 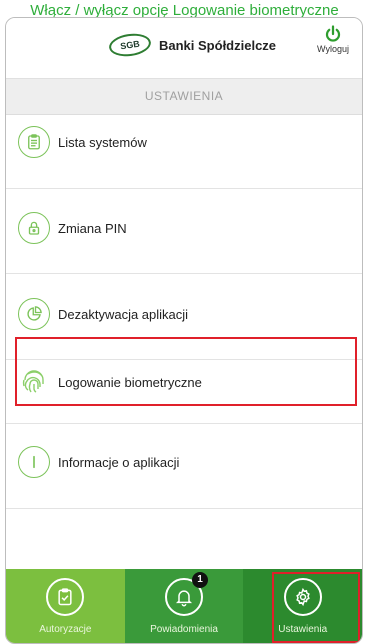 I want to click on power-icon, so click(x=333, y=34).